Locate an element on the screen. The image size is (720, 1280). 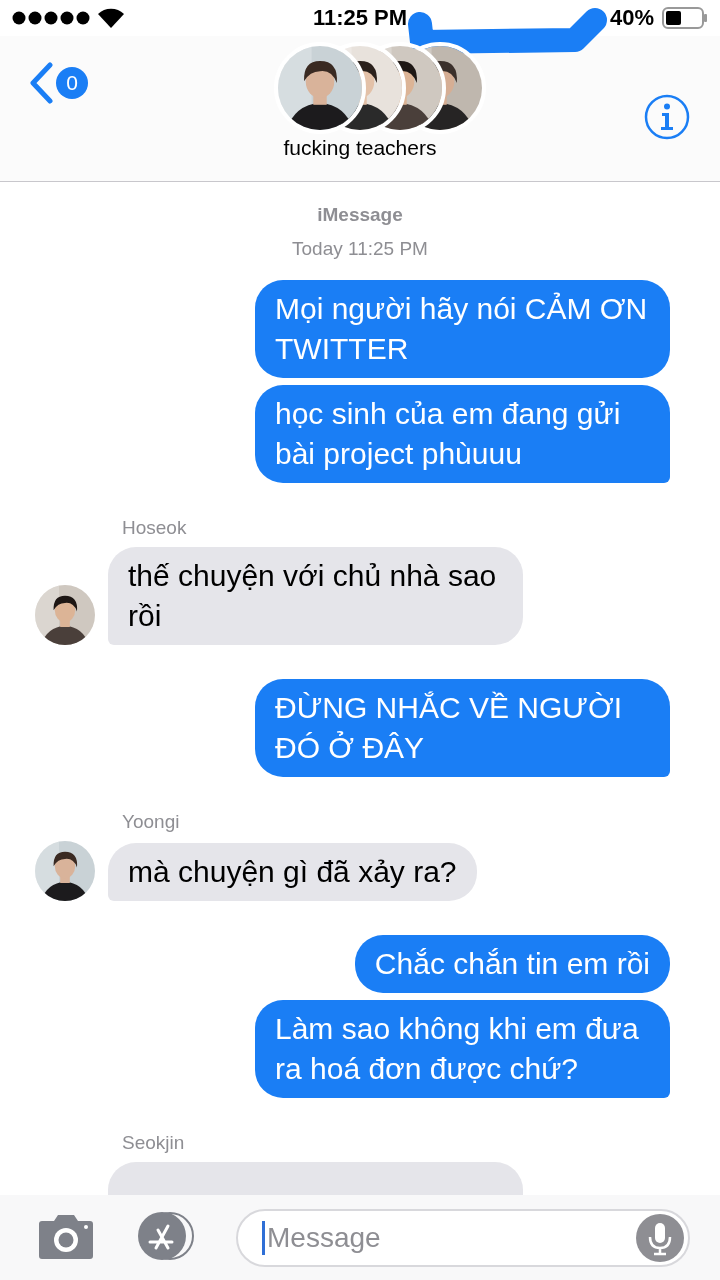
conversation-title: fucking teachers is located at coordinates (360, 148).